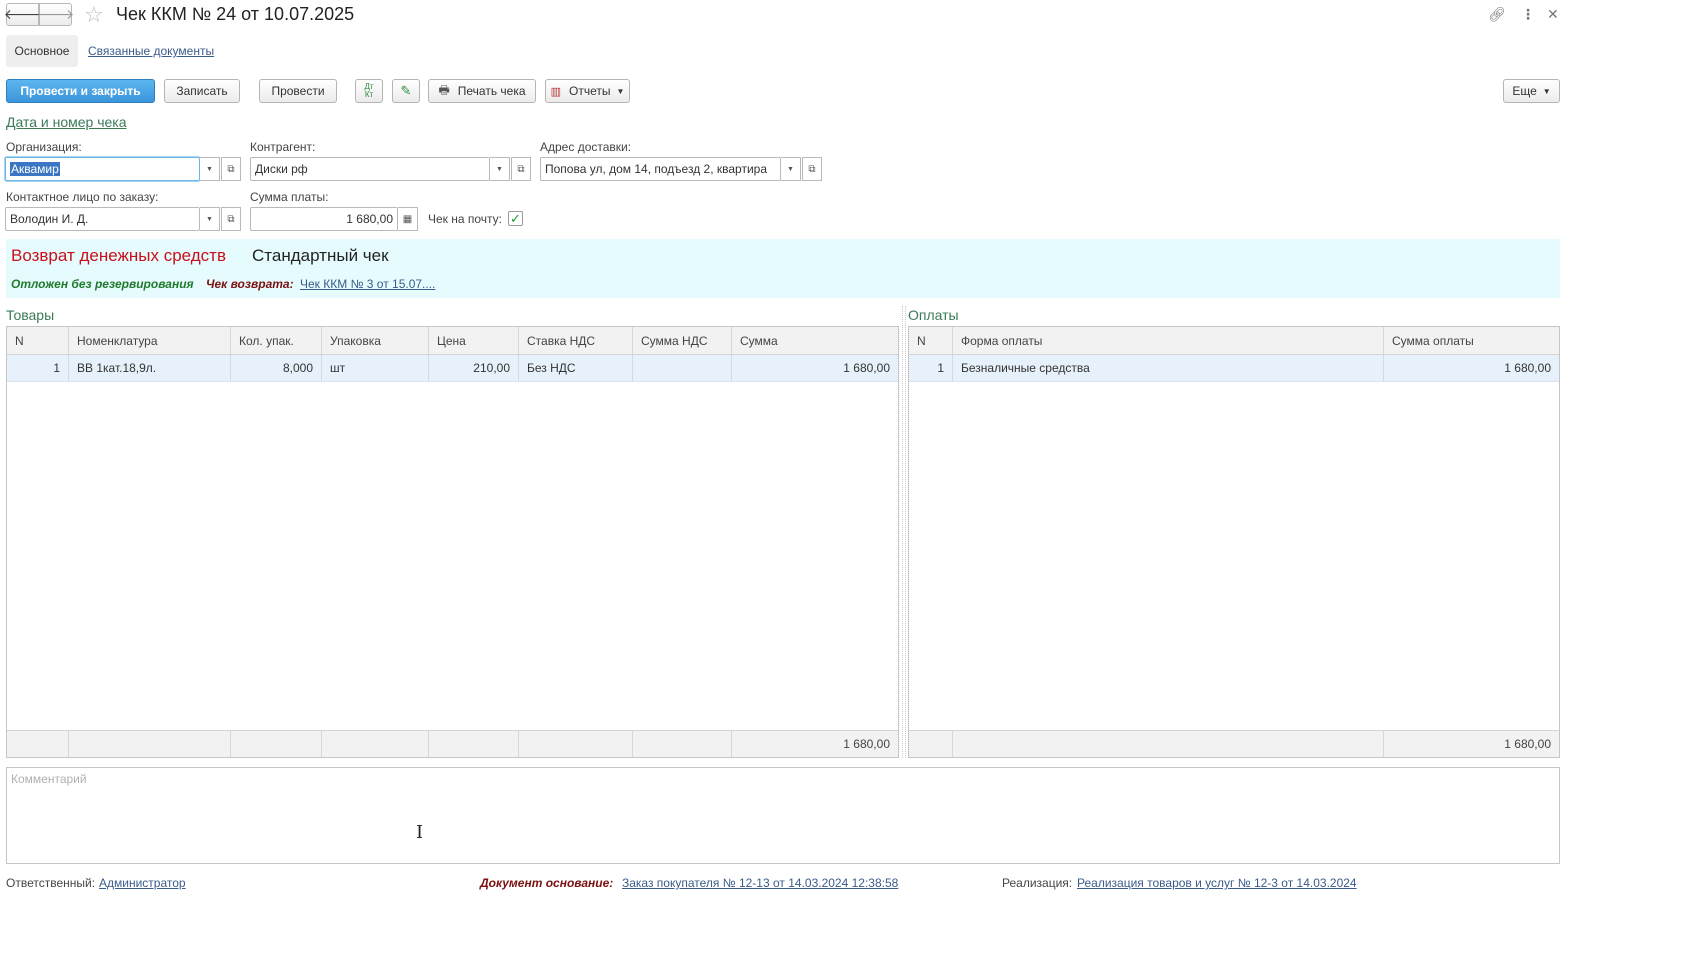 This screenshot has height=959, width=1690. Describe the element at coordinates (1524, 91) in the screenshot. I see `more-label: Еще` at that location.